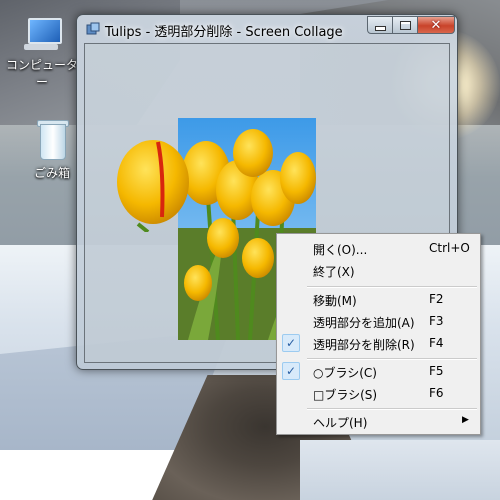 This screenshot has height=500, width=500. I want to click on menu-item-label: □ブラシ(S), so click(345, 395).